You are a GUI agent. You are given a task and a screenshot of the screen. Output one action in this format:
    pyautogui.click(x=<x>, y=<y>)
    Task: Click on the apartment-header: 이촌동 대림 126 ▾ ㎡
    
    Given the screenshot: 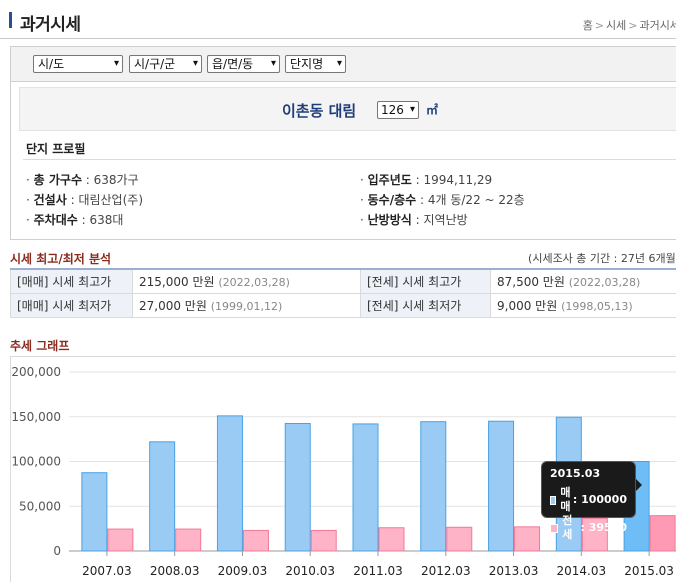 What is the action you would take?
    pyautogui.click(x=347, y=109)
    